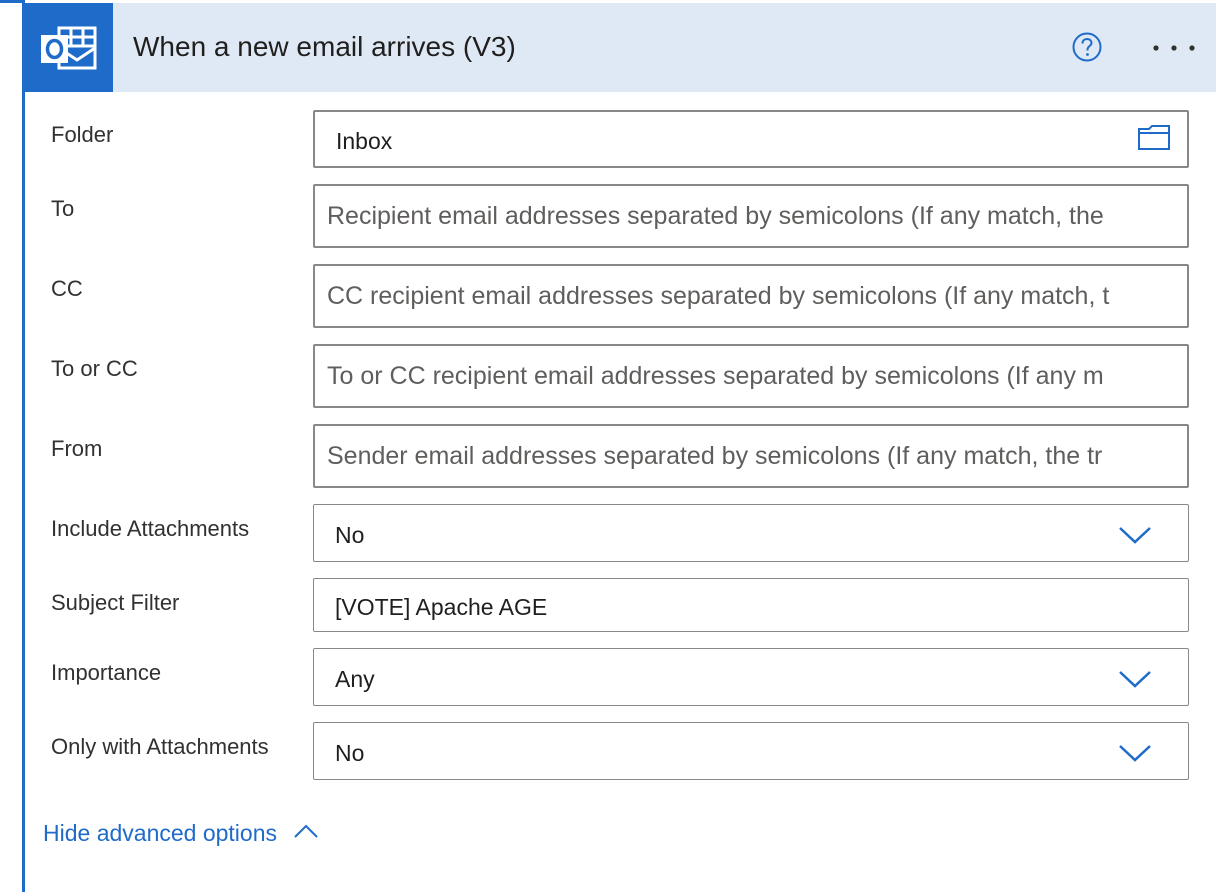  What do you see at coordinates (350, 535) in the screenshot?
I see `include-attachments-value: No` at bounding box center [350, 535].